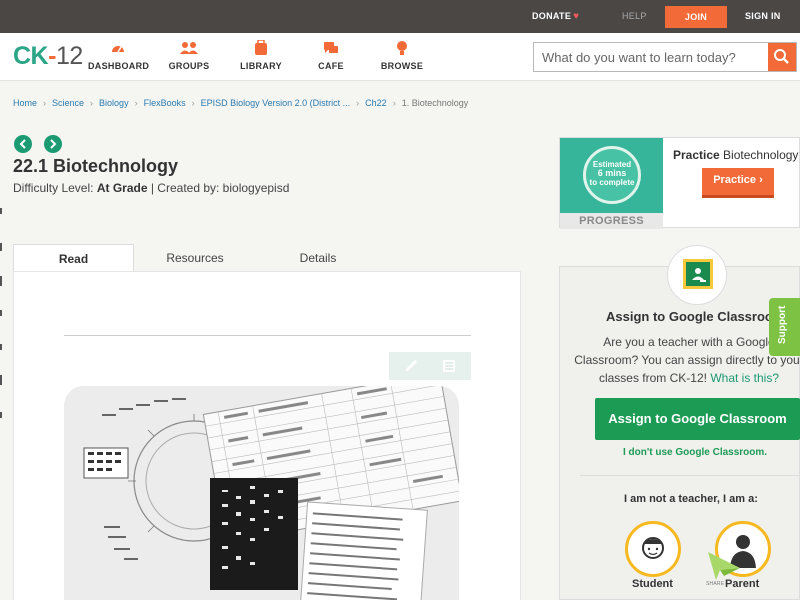 This screenshot has width=800, height=600. I want to click on nav-dashboard: DASHBOARD, so click(119, 55).